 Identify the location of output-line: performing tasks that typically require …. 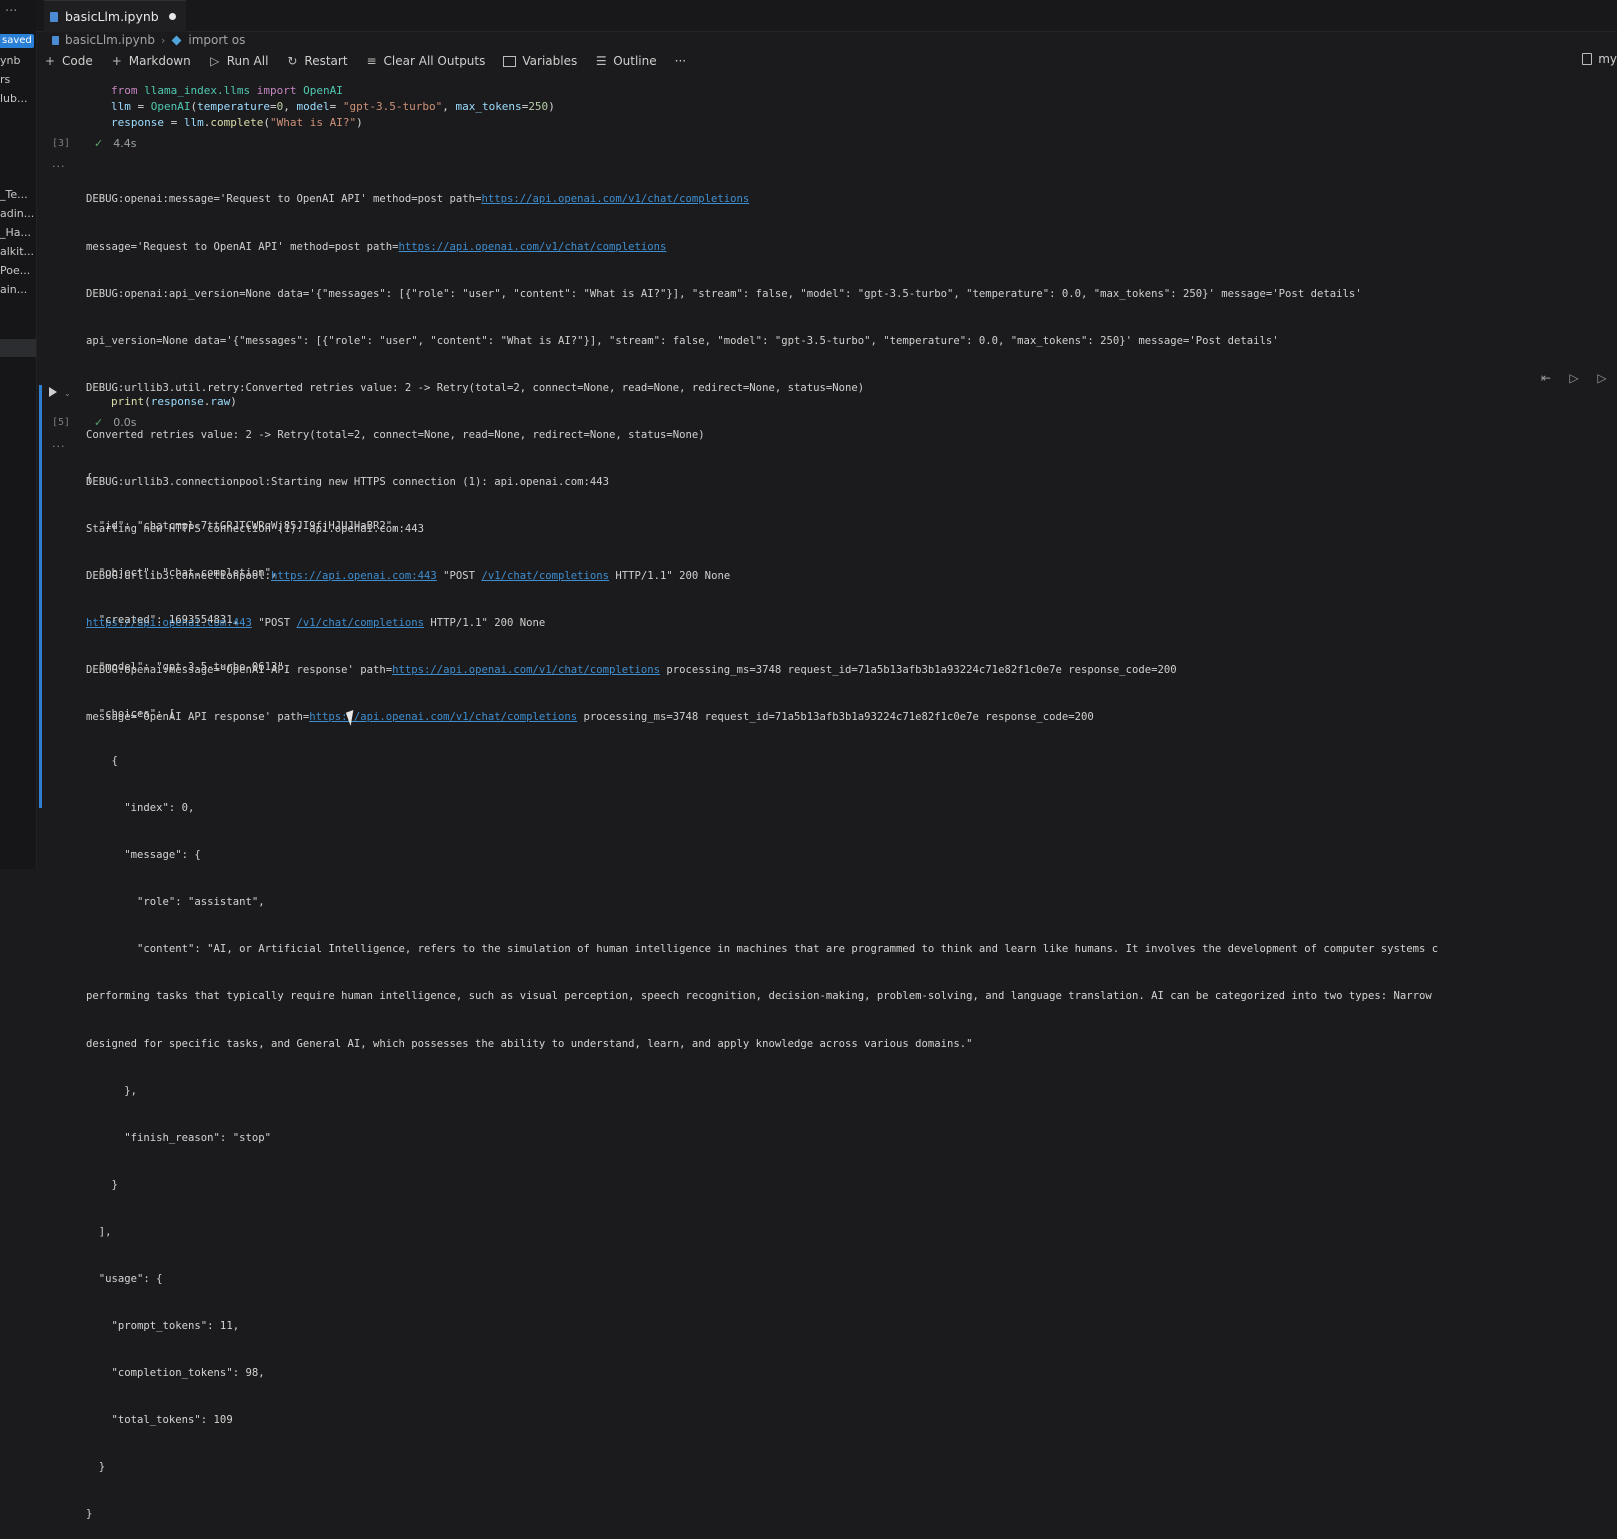
(759, 996).